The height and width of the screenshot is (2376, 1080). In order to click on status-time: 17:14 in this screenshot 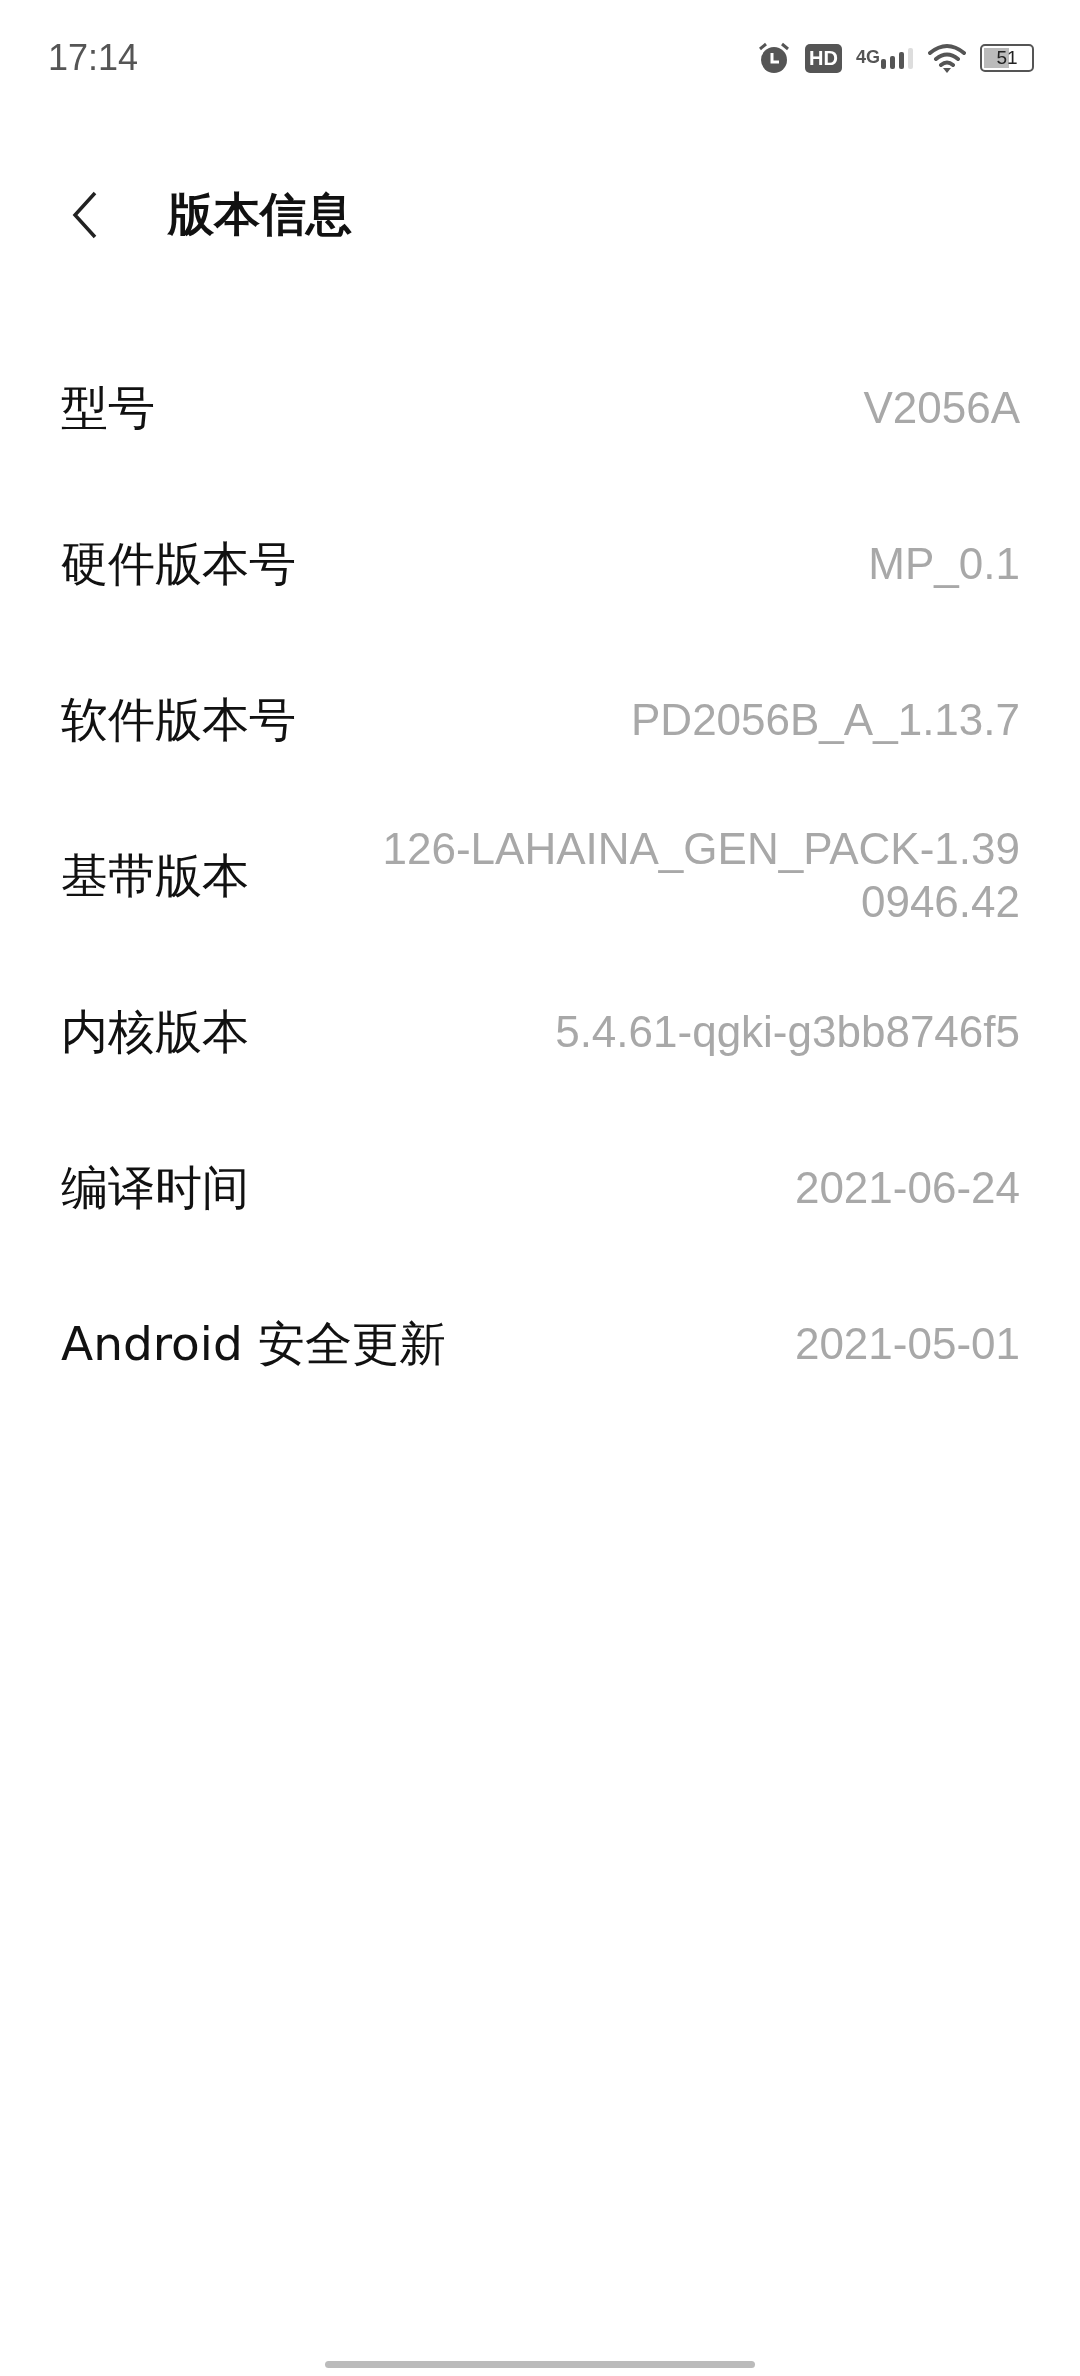, I will do `click(93, 58)`.